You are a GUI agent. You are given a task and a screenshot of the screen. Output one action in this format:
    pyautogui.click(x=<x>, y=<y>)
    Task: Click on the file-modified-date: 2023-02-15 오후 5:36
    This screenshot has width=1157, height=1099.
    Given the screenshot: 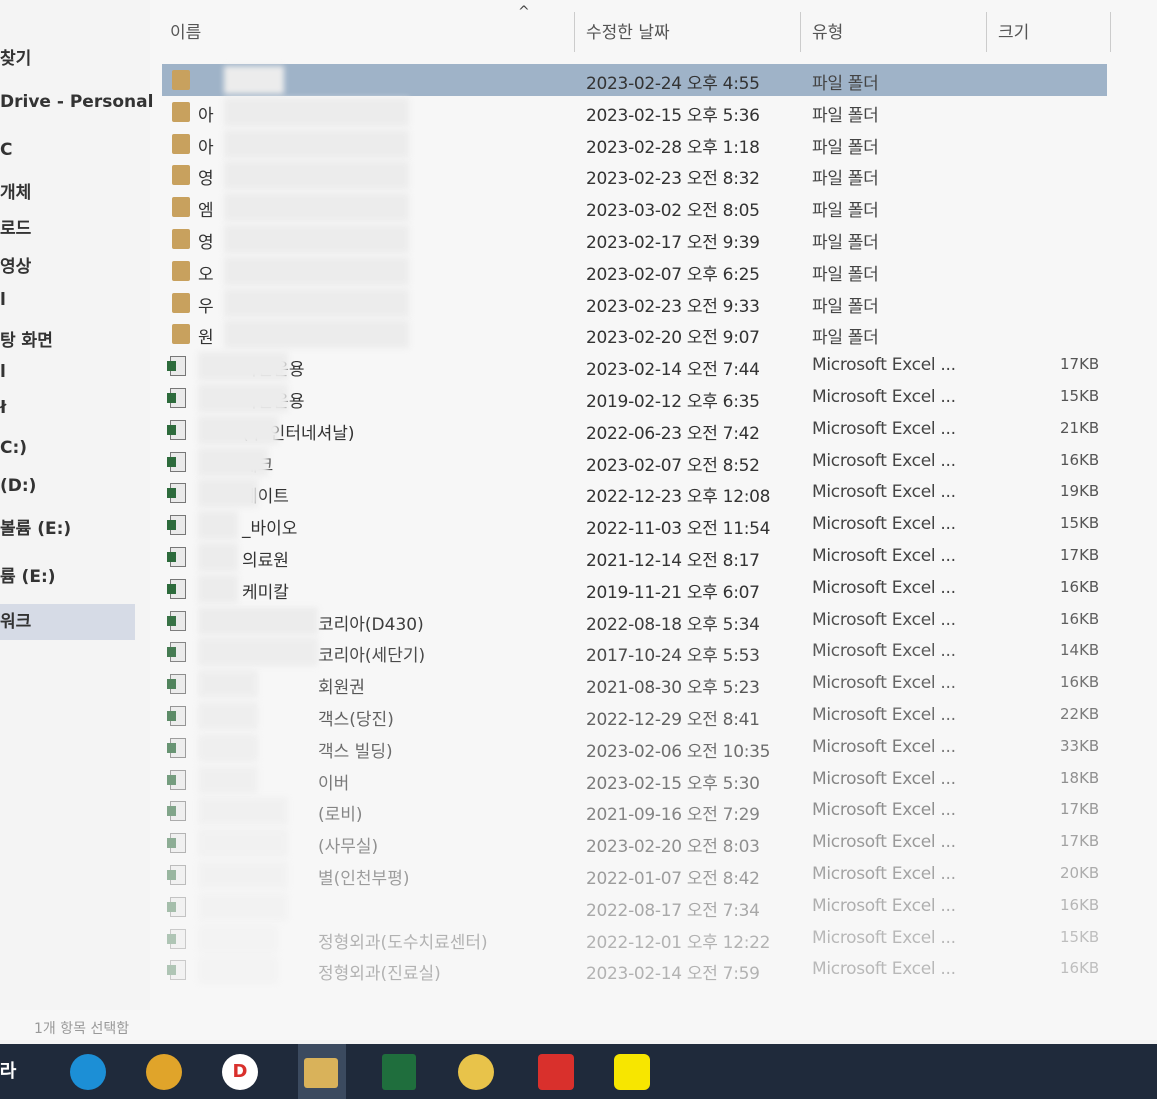 What is the action you would take?
    pyautogui.click(x=673, y=115)
    